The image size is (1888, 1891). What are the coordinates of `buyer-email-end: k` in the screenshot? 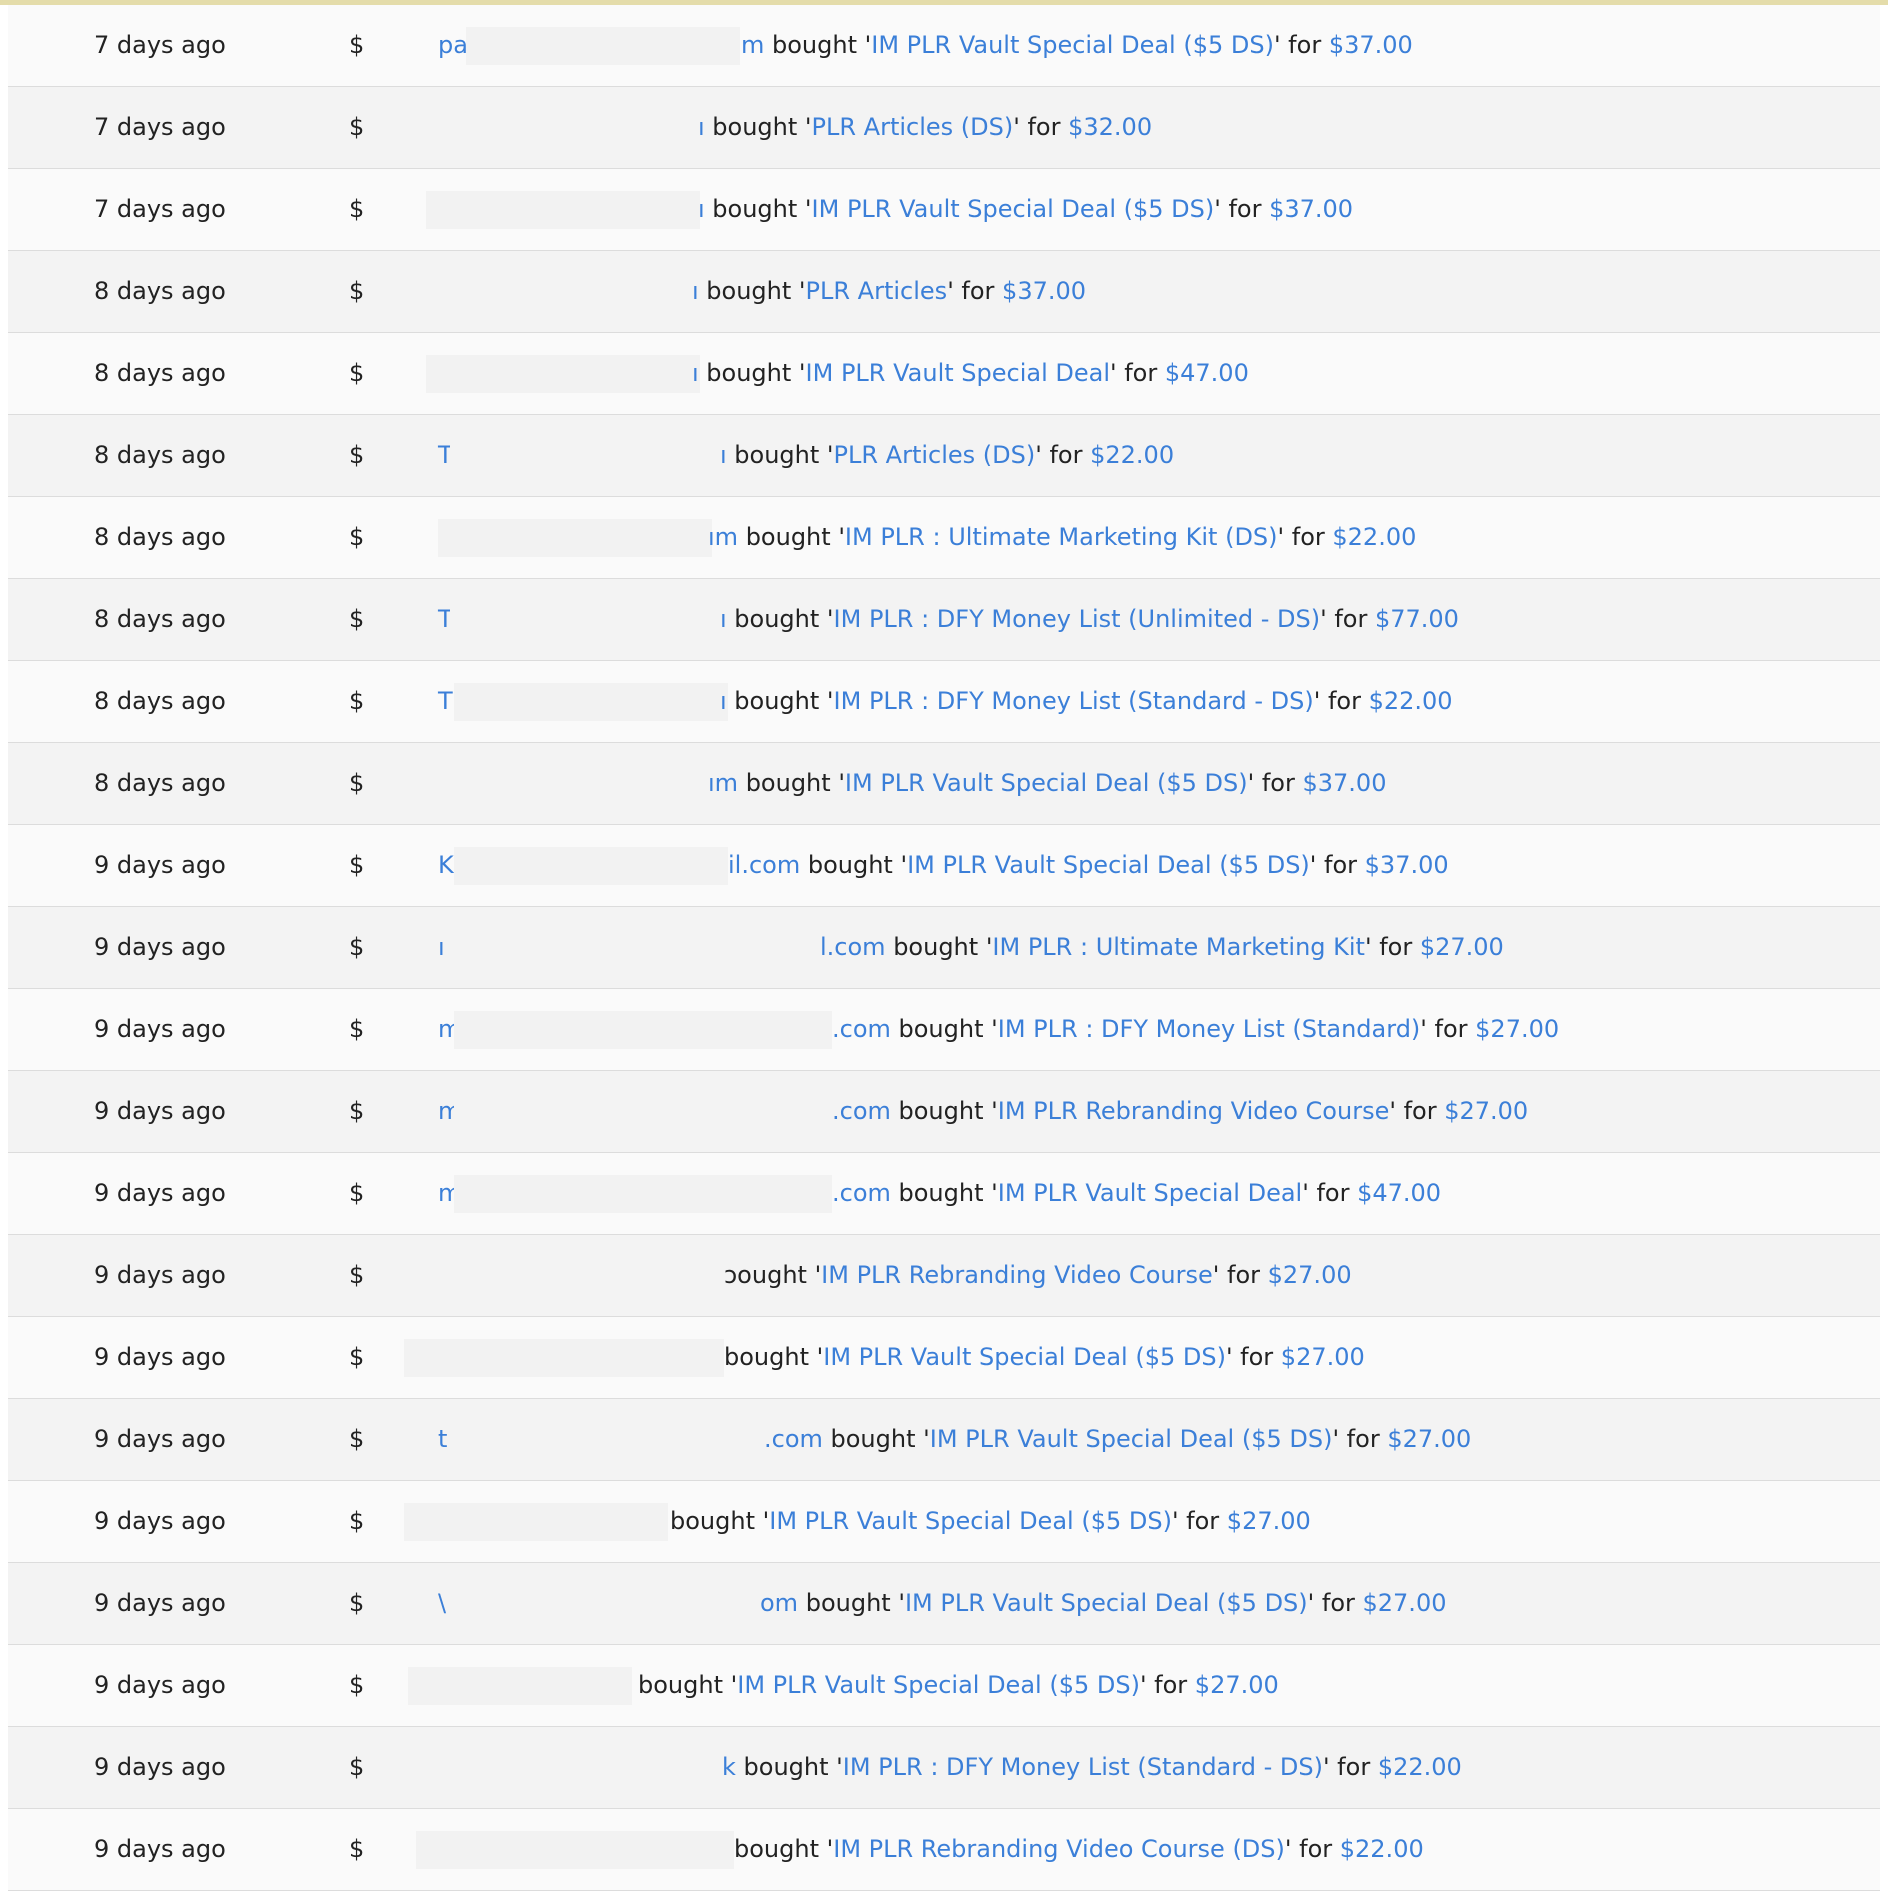 It's located at (733, 1767).